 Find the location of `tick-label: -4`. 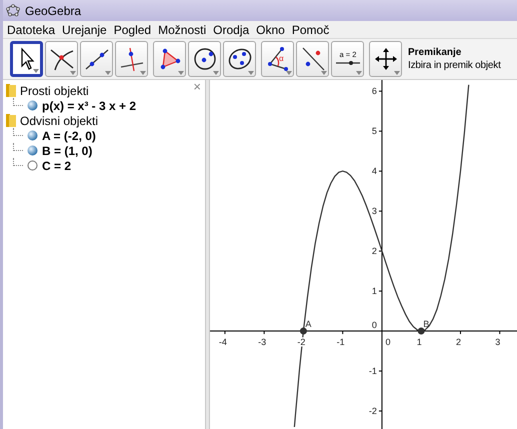

tick-label: -4 is located at coordinates (222, 342).